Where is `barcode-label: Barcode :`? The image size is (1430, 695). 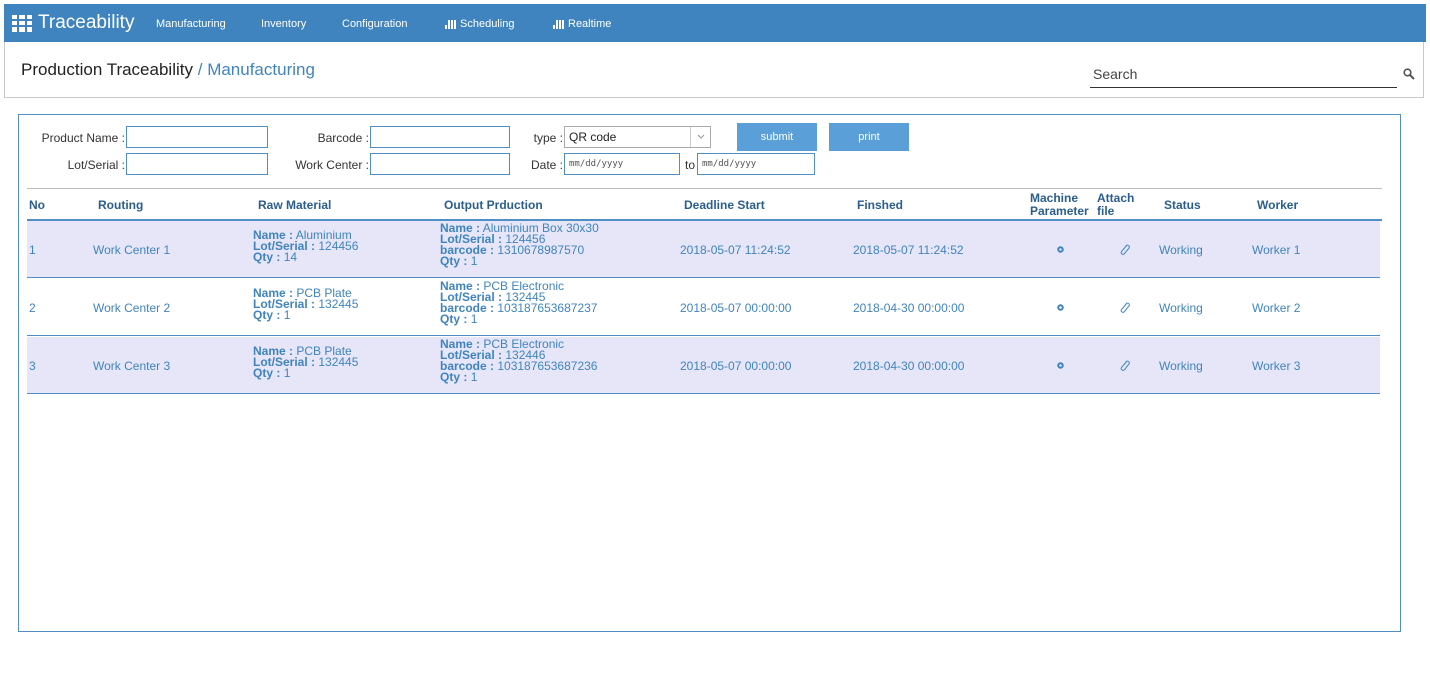
barcode-label: Barcode : is located at coordinates (343, 138).